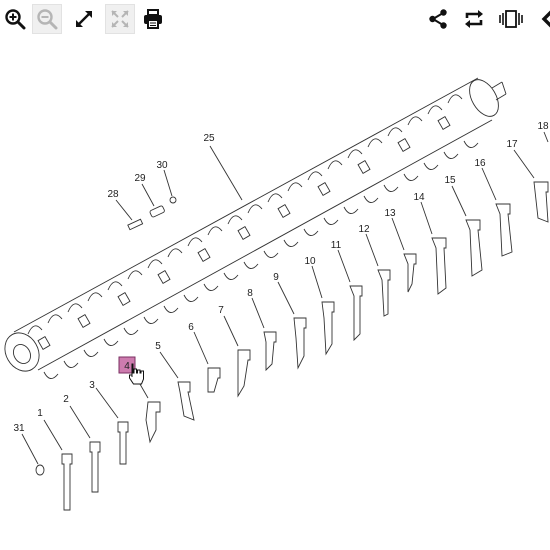  I want to click on print-button, so click(153, 19).